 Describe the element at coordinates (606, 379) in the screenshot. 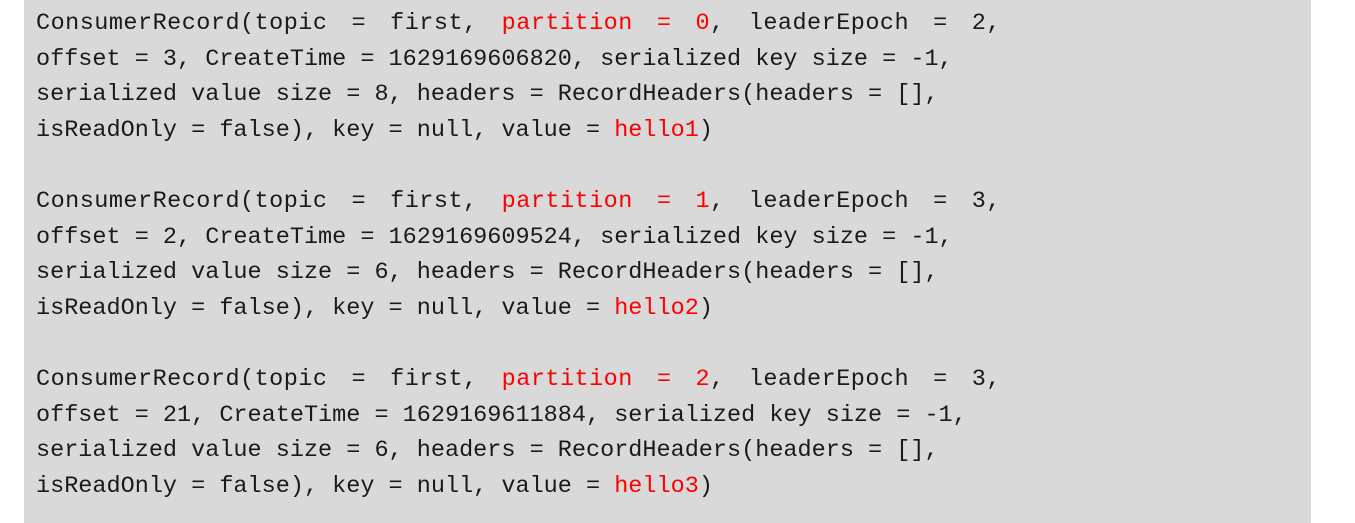

I see `highlighted-token: partition = 2` at that location.